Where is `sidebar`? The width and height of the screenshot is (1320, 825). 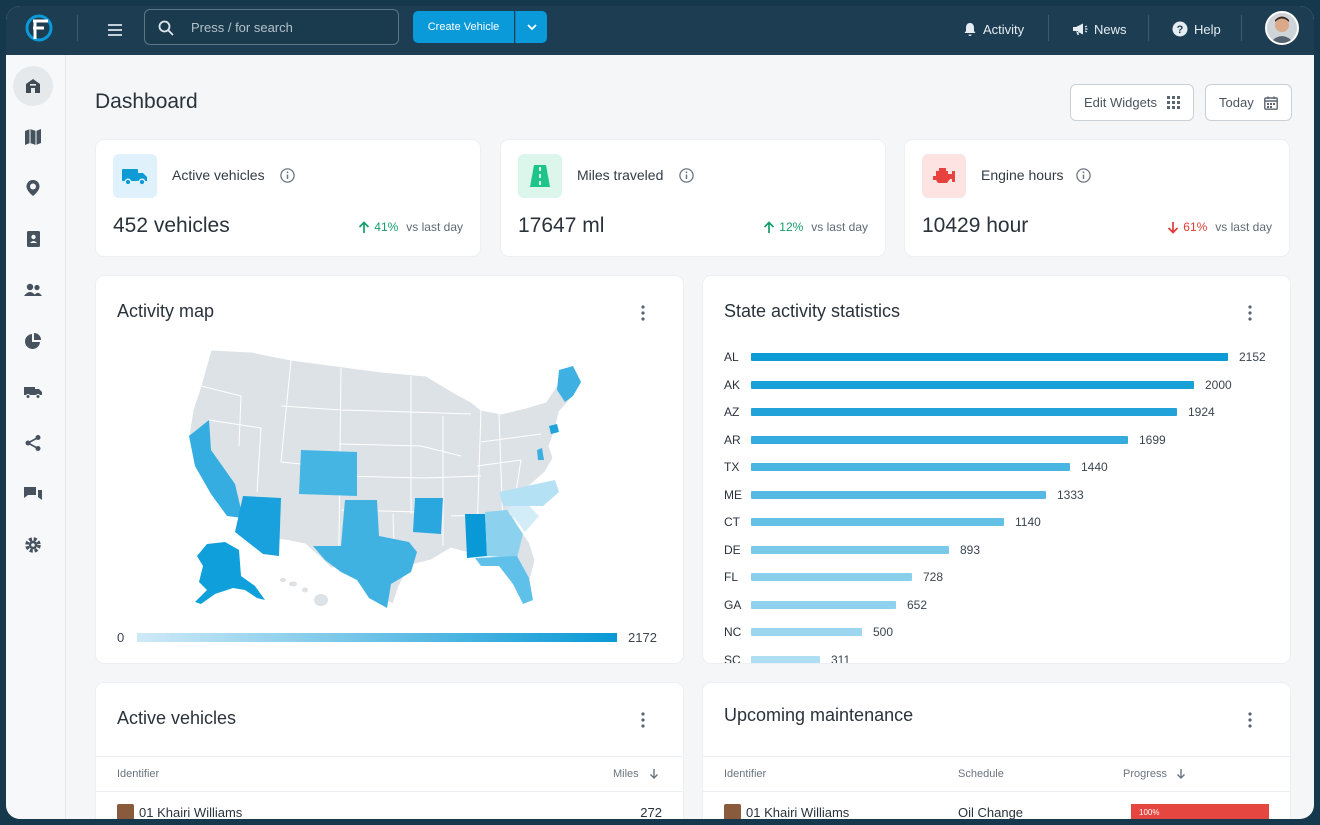 sidebar is located at coordinates (36, 437).